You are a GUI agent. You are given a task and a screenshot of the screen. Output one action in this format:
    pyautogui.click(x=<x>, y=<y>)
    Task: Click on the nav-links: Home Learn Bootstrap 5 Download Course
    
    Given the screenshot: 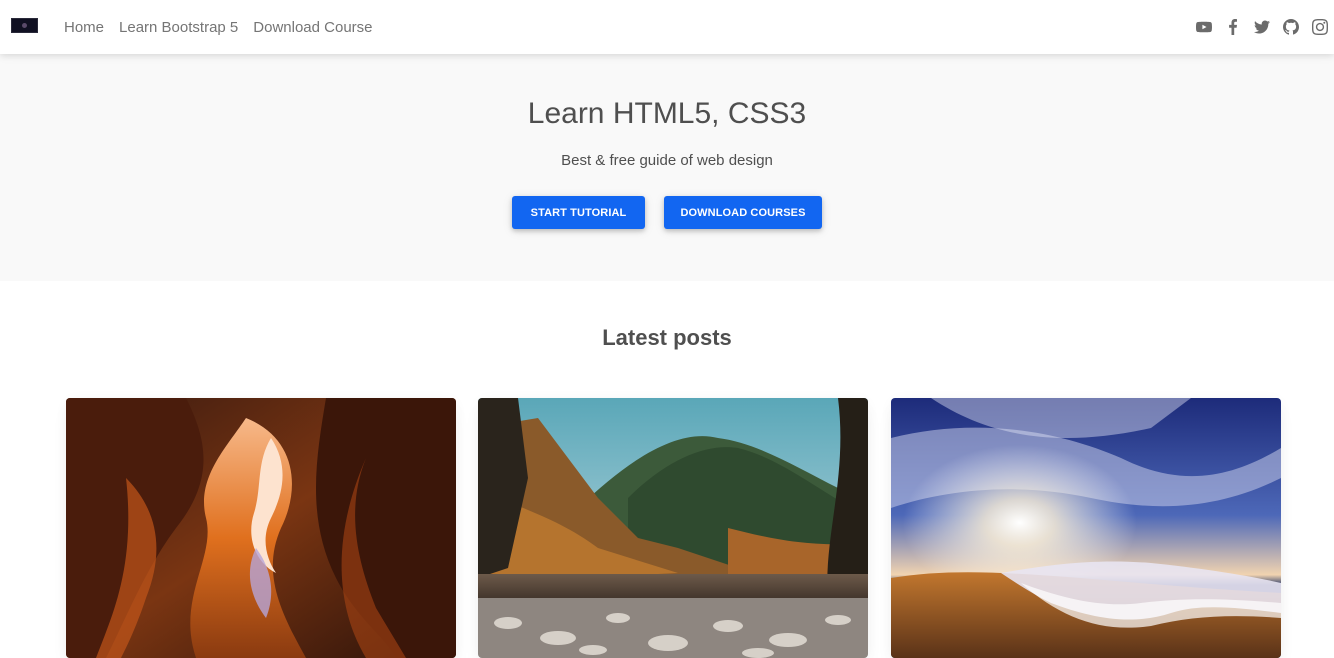 What is the action you would take?
    pyautogui.click(x=226, y=27)
    